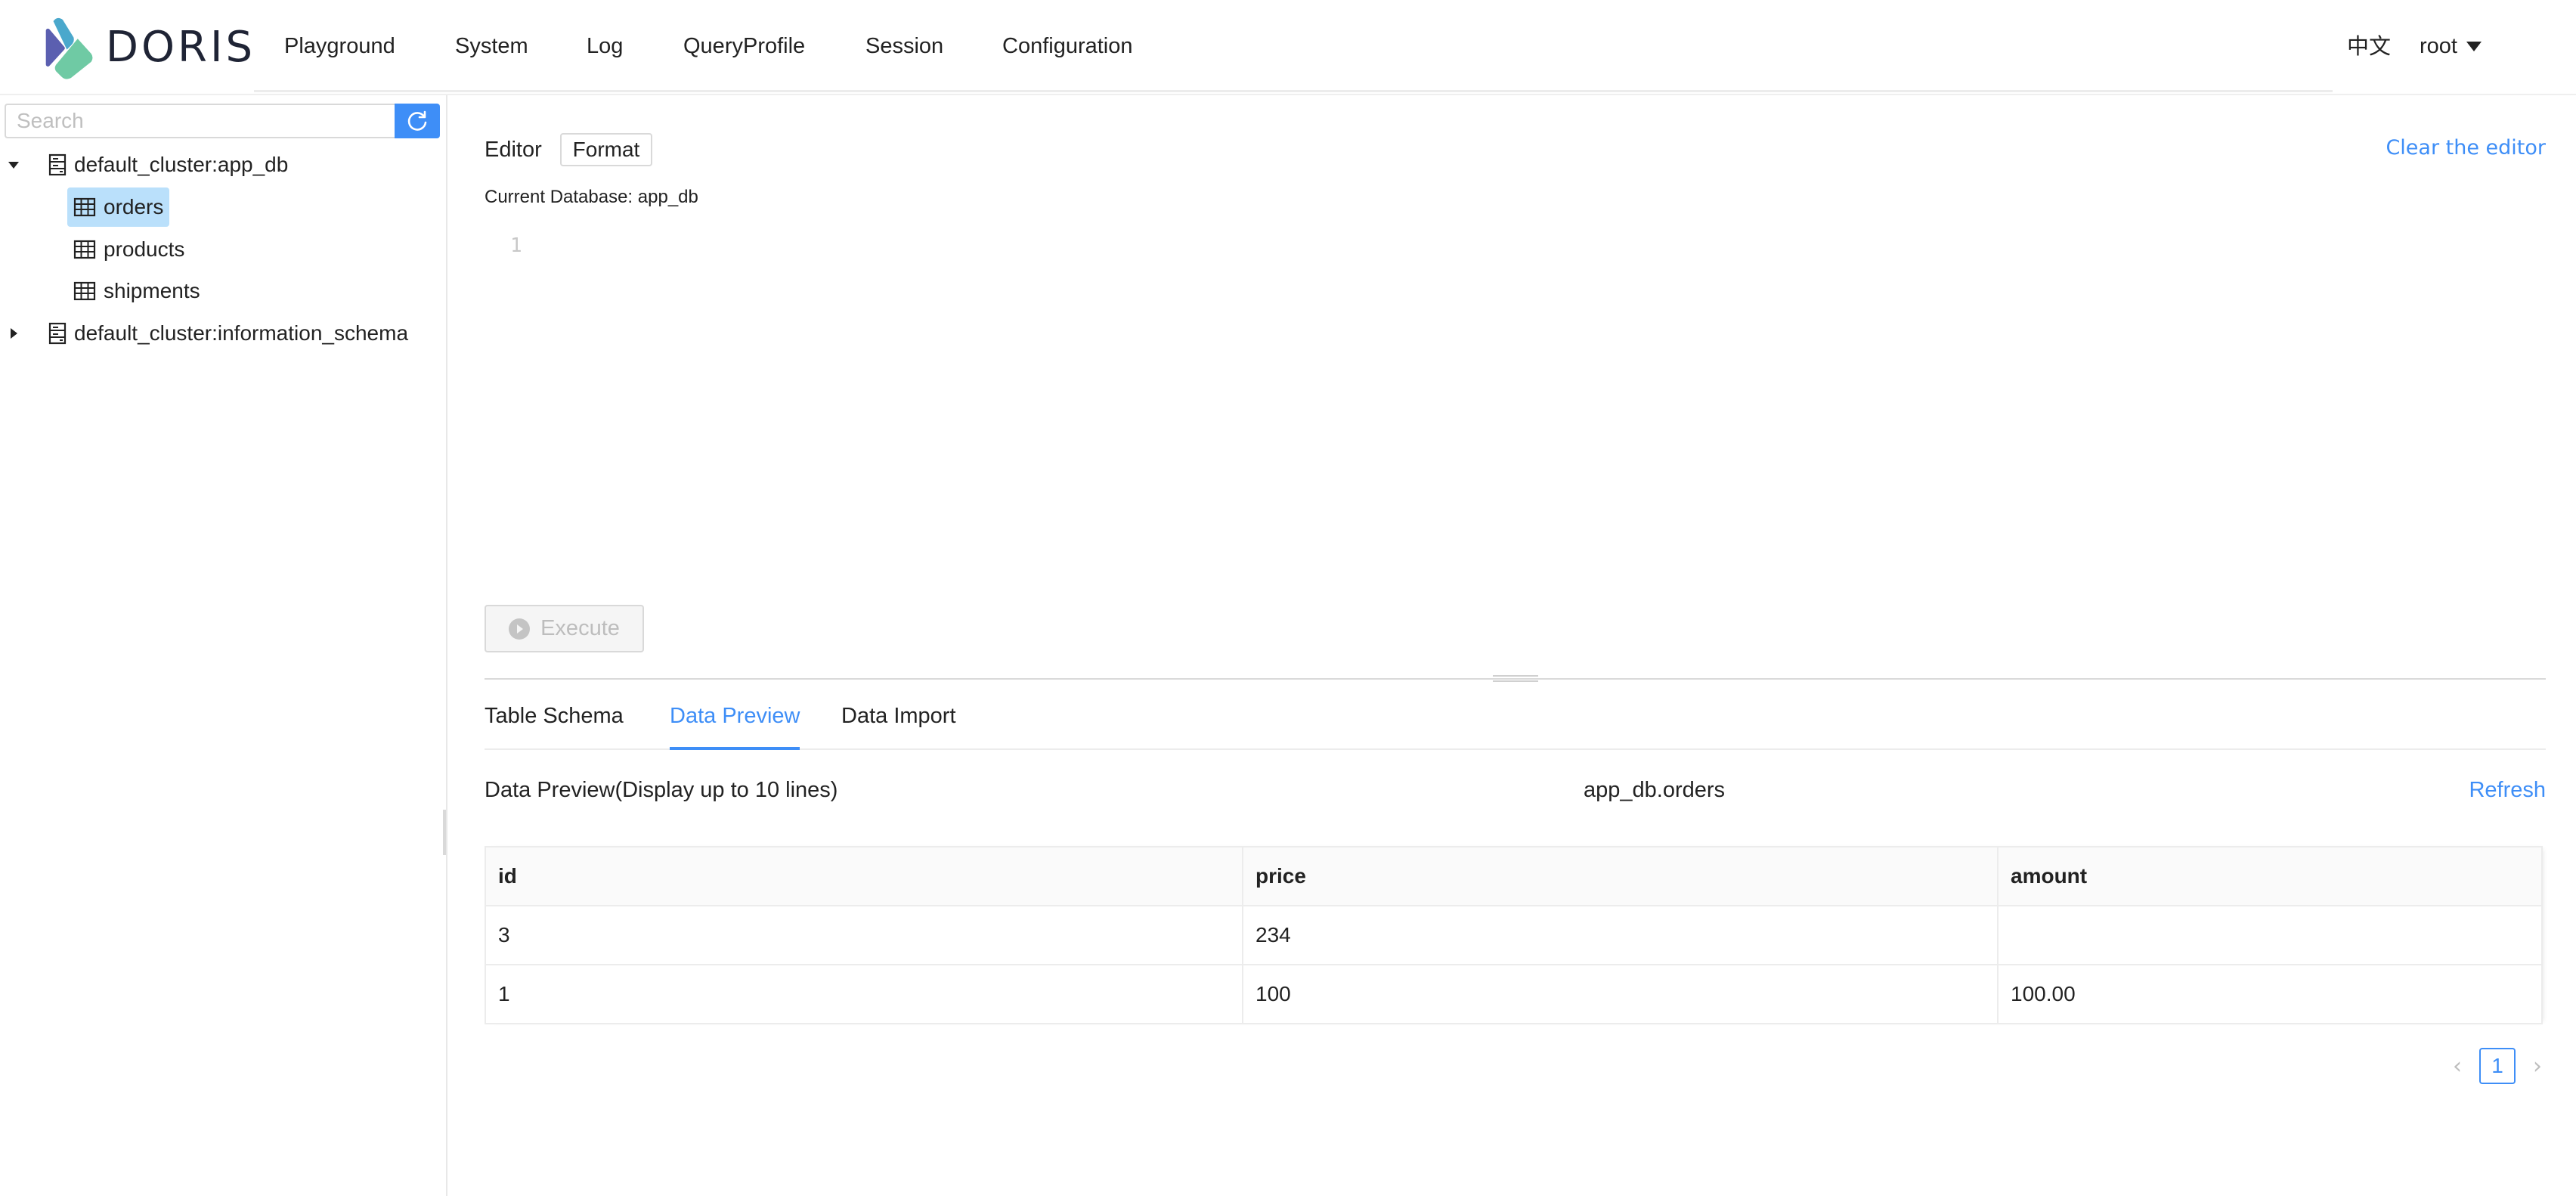 This screenshot has height=1196, width=2576. What do you see at coordinates (904, 46) in the screenshot?
I see `nav-session: Session` at bounding box center [904, 46].